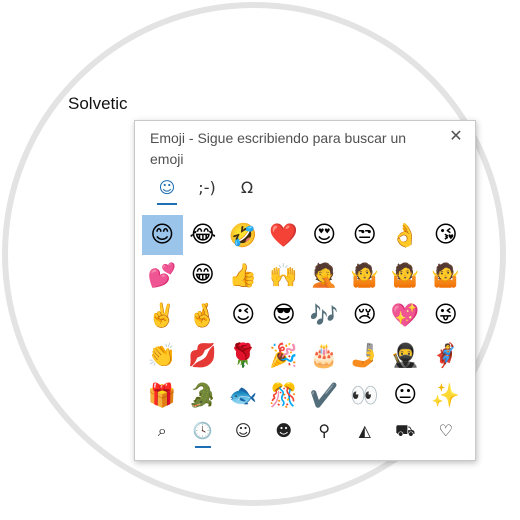 The image size is (520, 520). Describe the element at coordinates (243, 434) in the screenshot. I see `smiley-icon: ☺` at that location.